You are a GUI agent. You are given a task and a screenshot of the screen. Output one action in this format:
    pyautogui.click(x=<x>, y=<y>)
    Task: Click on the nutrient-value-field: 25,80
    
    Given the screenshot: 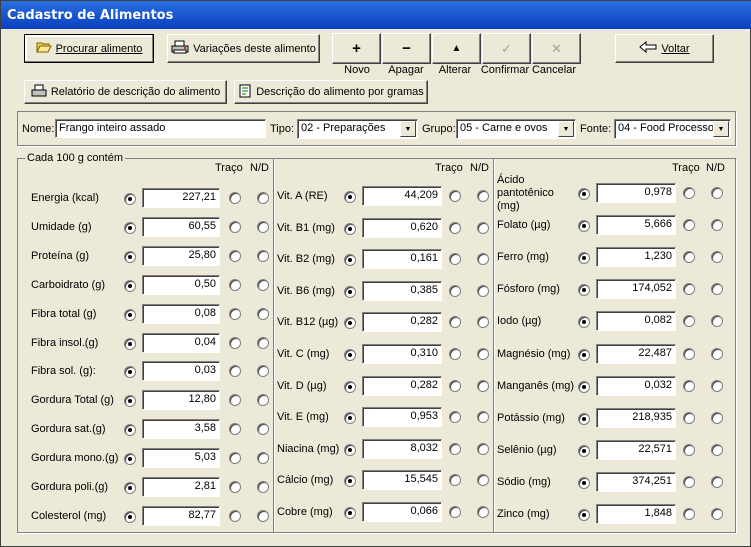 What is the action you would take?
    pyautogui.click(x=181, y=256)
    